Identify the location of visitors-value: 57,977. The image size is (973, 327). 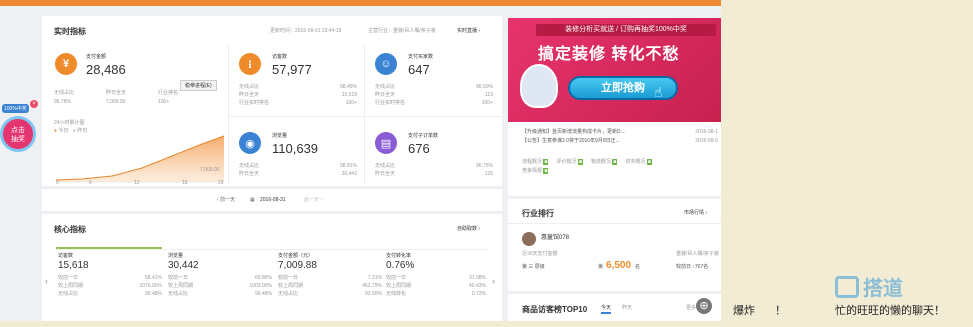
(292, 69).